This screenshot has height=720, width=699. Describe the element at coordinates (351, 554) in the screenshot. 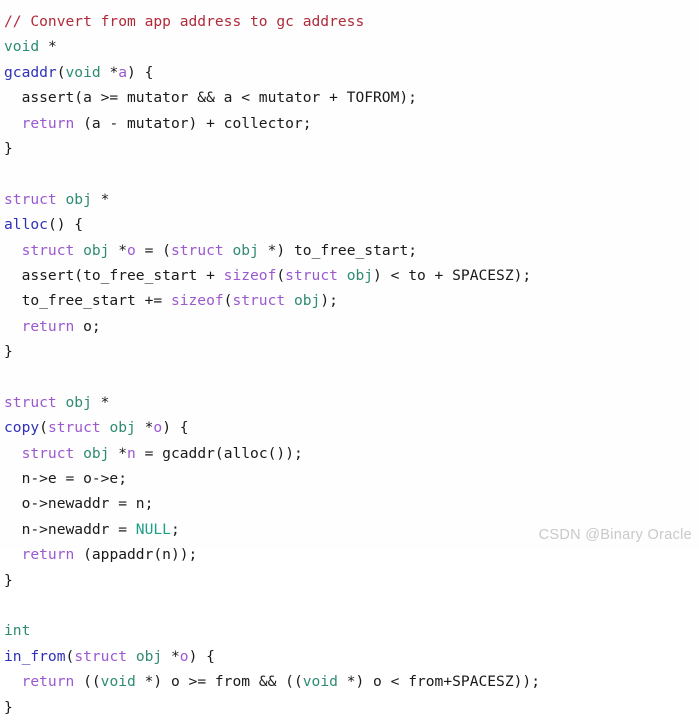

I see `code-line: return (appaddr(n));` at that location.